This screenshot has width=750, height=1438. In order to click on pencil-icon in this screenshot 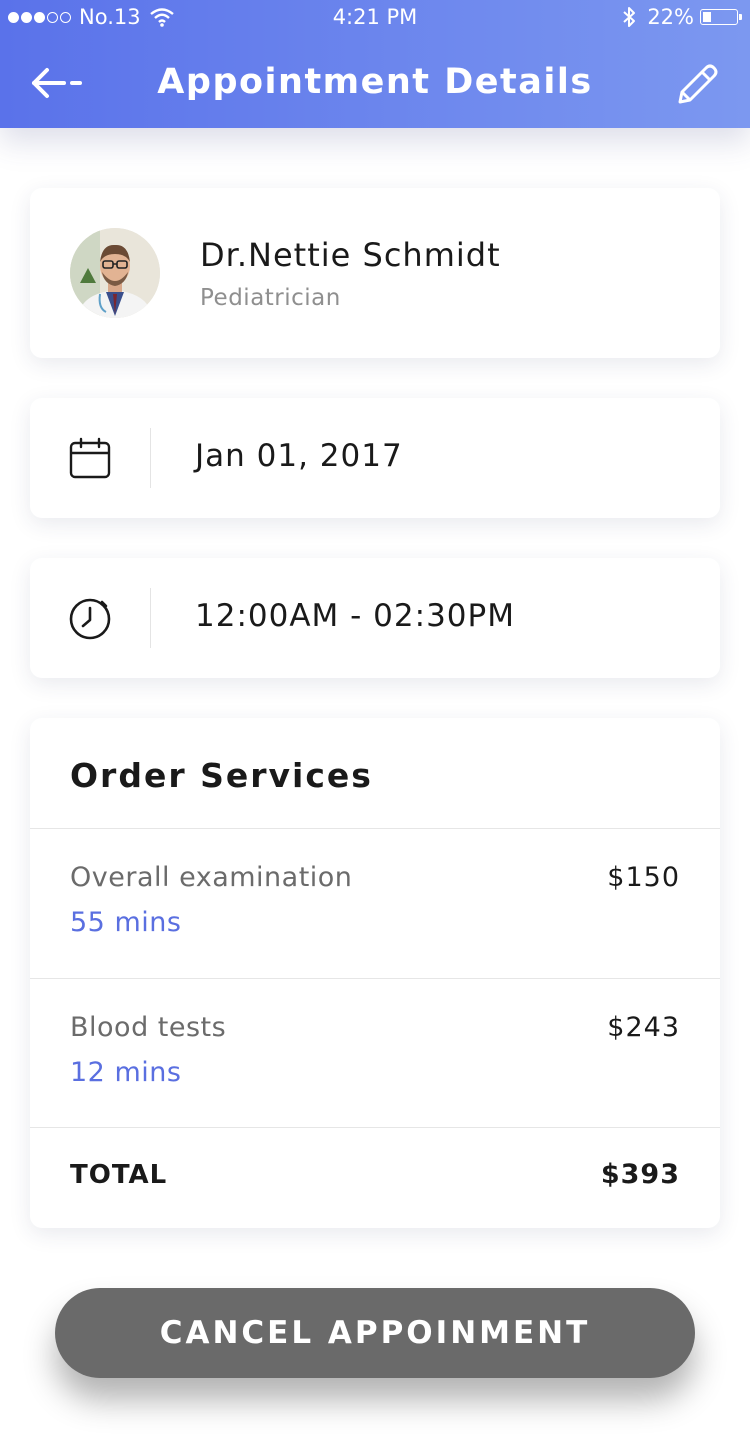, I will do `click(698, 84)`.